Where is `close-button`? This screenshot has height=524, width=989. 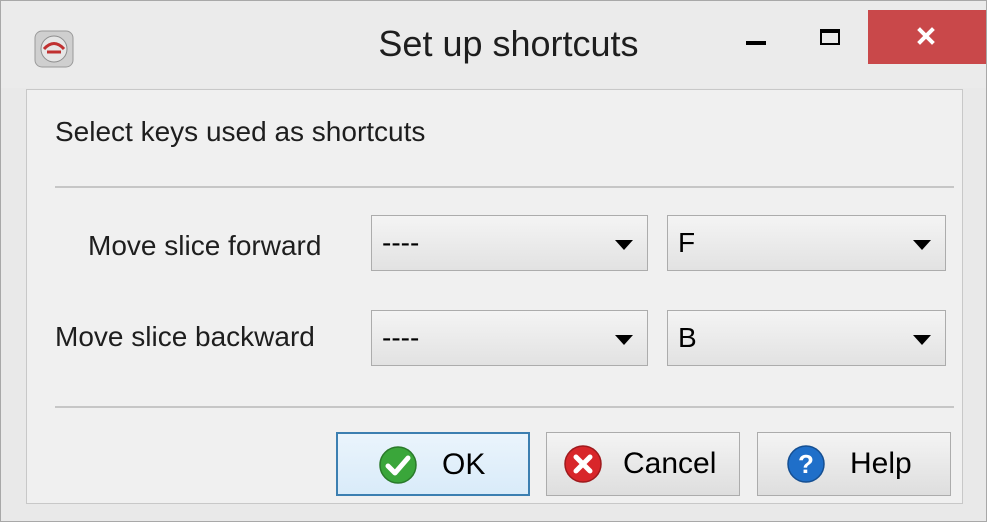 close-button is located at coordinates (927, 37).